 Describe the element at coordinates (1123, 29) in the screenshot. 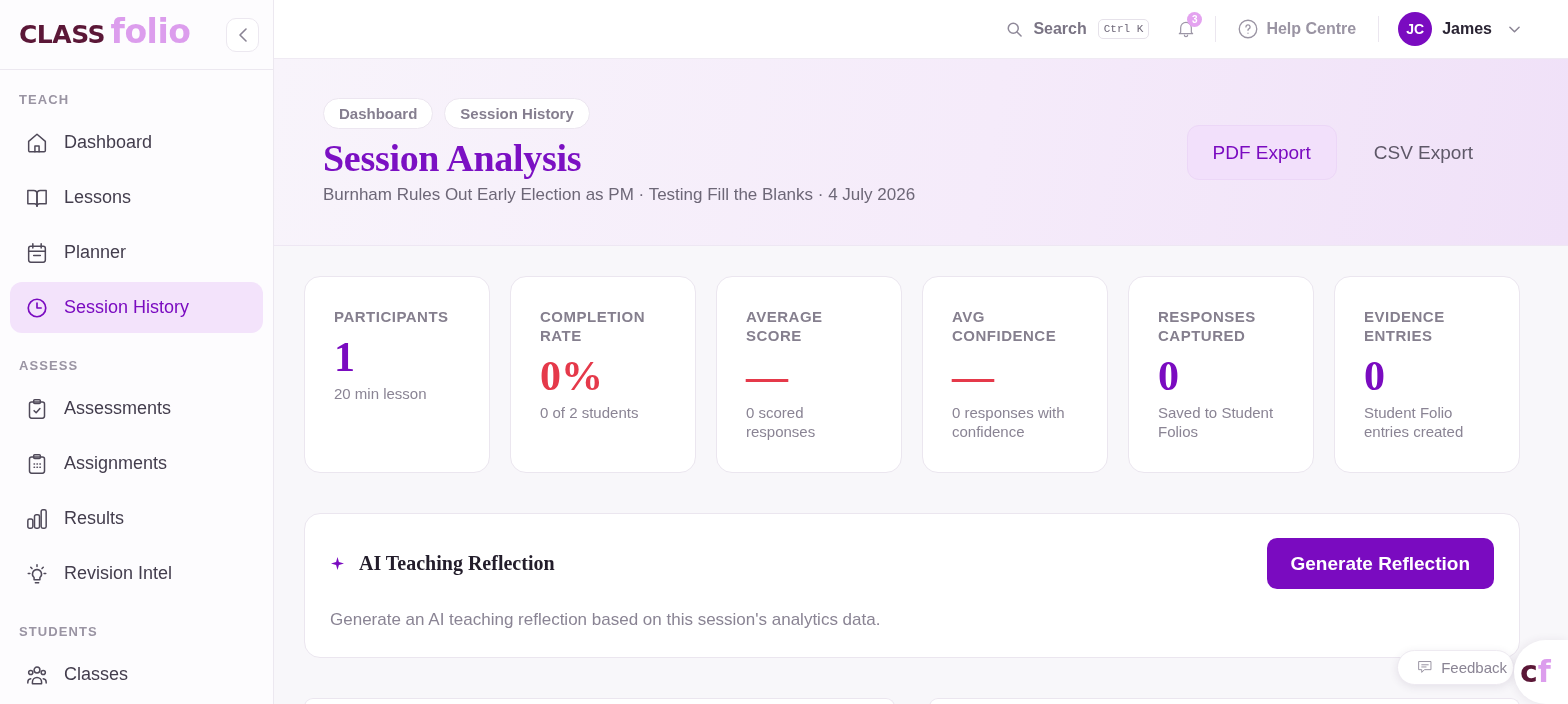

I see `shortcut-key: Ctrl K` at that location.